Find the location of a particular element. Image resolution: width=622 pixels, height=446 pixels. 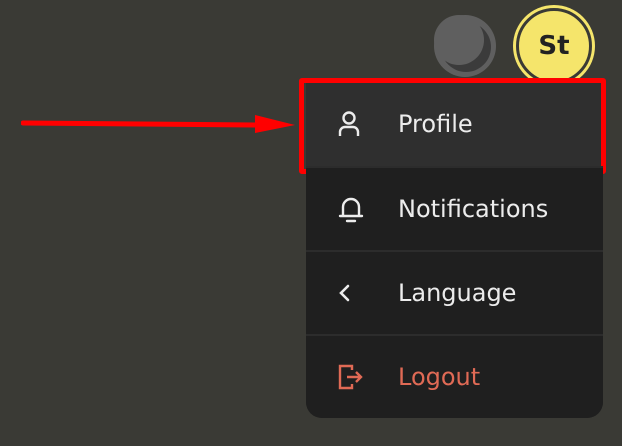

menu-item: Profile is located at coordinates (454, 124).